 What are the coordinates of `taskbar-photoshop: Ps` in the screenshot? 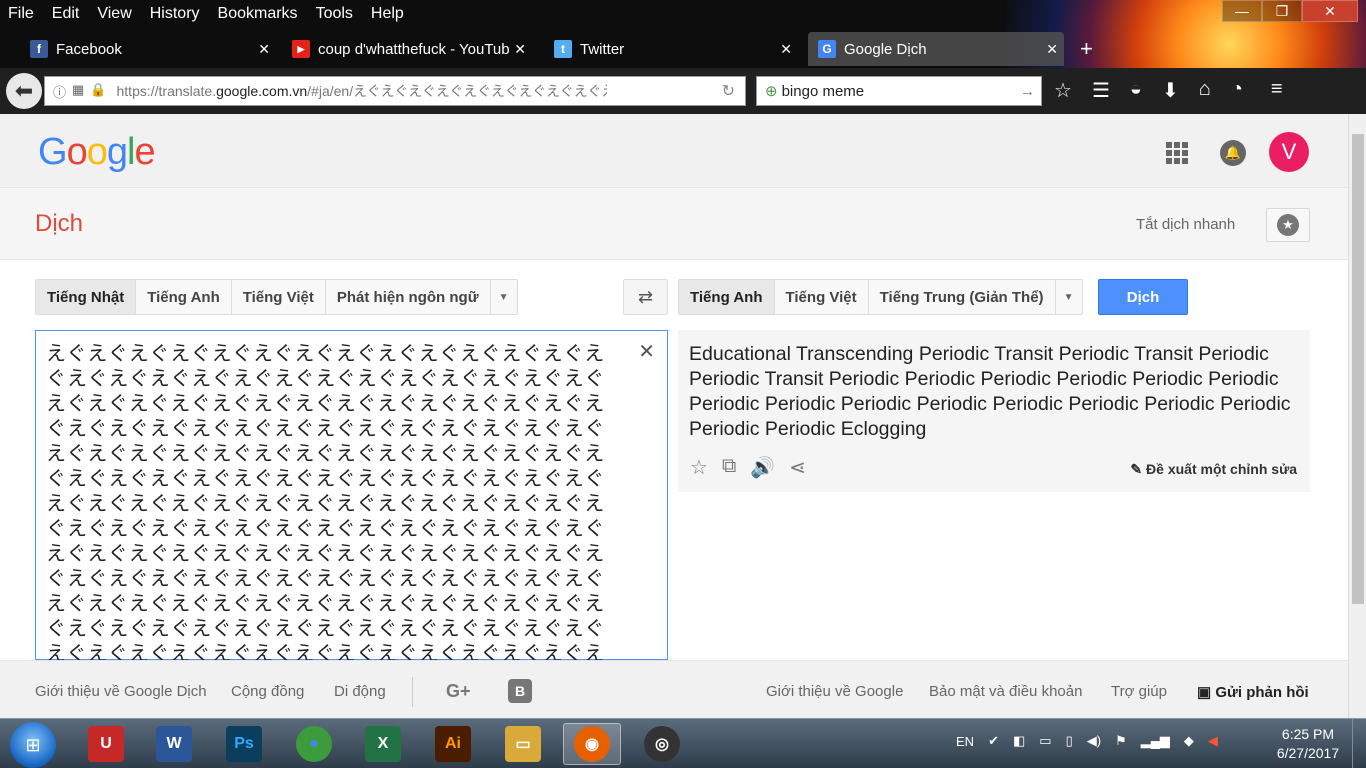 It's located at (244, 744).